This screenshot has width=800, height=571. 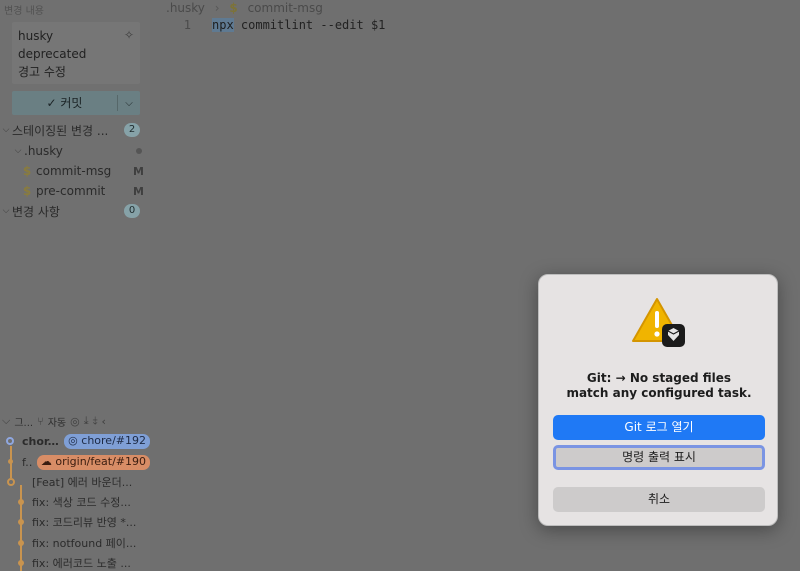 I want to click on changes-group: ⌵ 변경 사항 0, so click(x=75, y=211).